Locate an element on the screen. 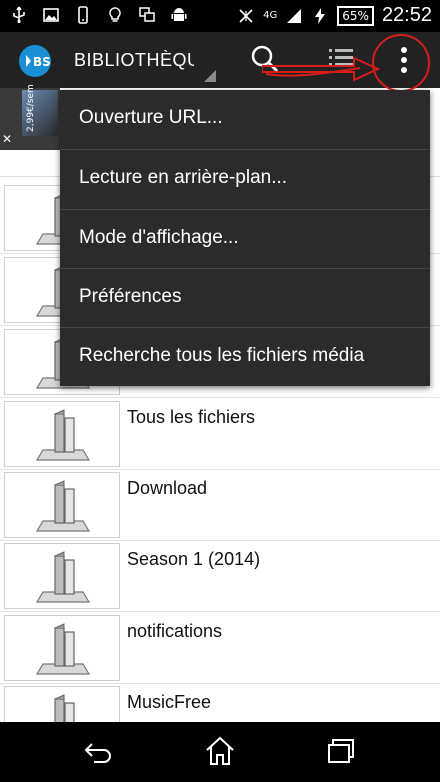 The height and width of the screenshot is (782, 440). ad-price: 2,99€/sem is located at coordinates (31, 108).